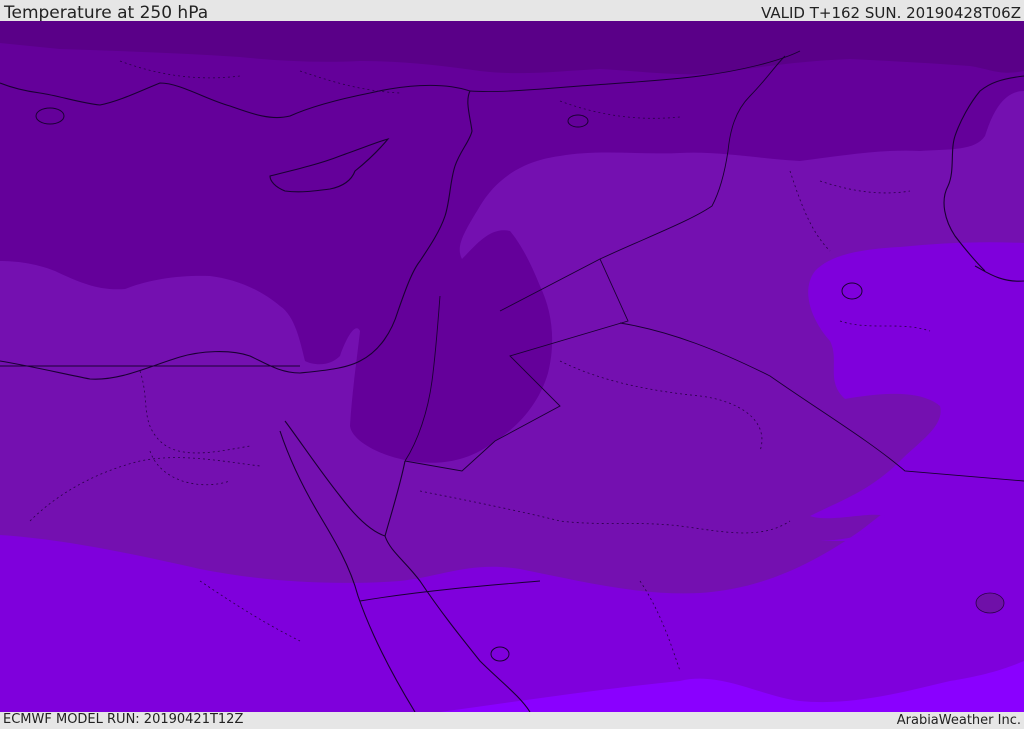 The width and height of the screenshot is (1024, 729). I want to click on model-run-label: ECMWF MODEL RUN: 20190421T12Z, so click(123, 719).